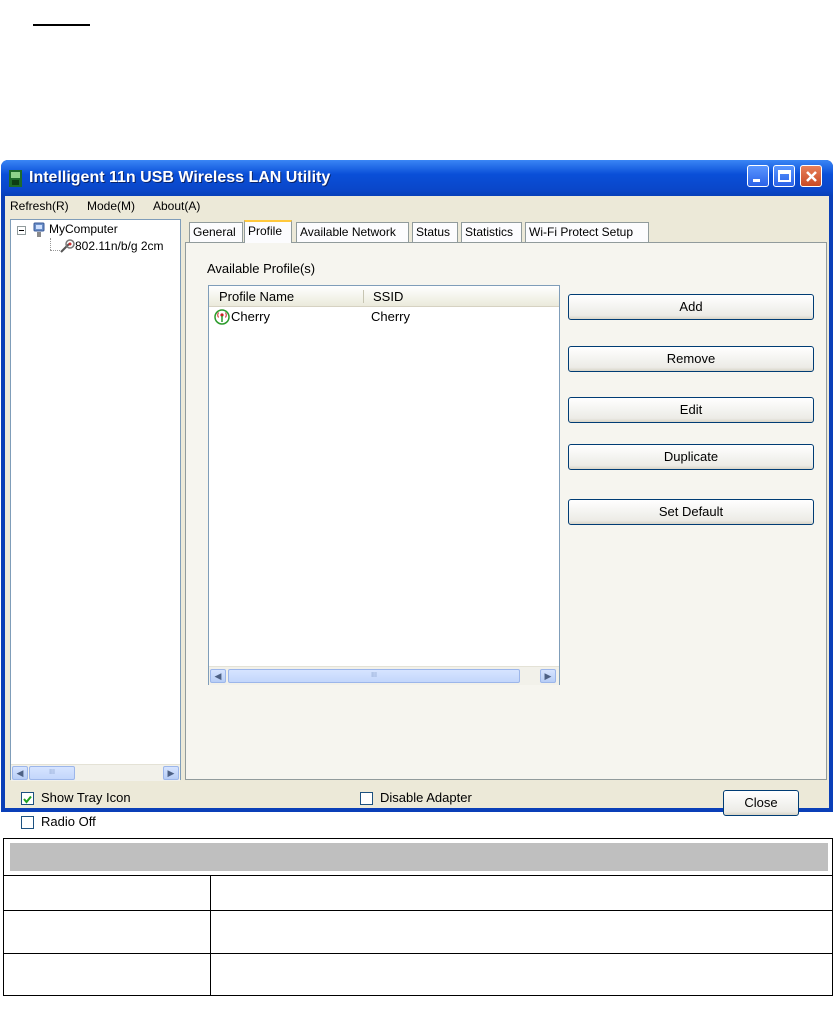 This screenshot has width=837, height=1014. Describe the element at coordinates (39, 229) in the screenshot. I see `computer-icon` at that location.